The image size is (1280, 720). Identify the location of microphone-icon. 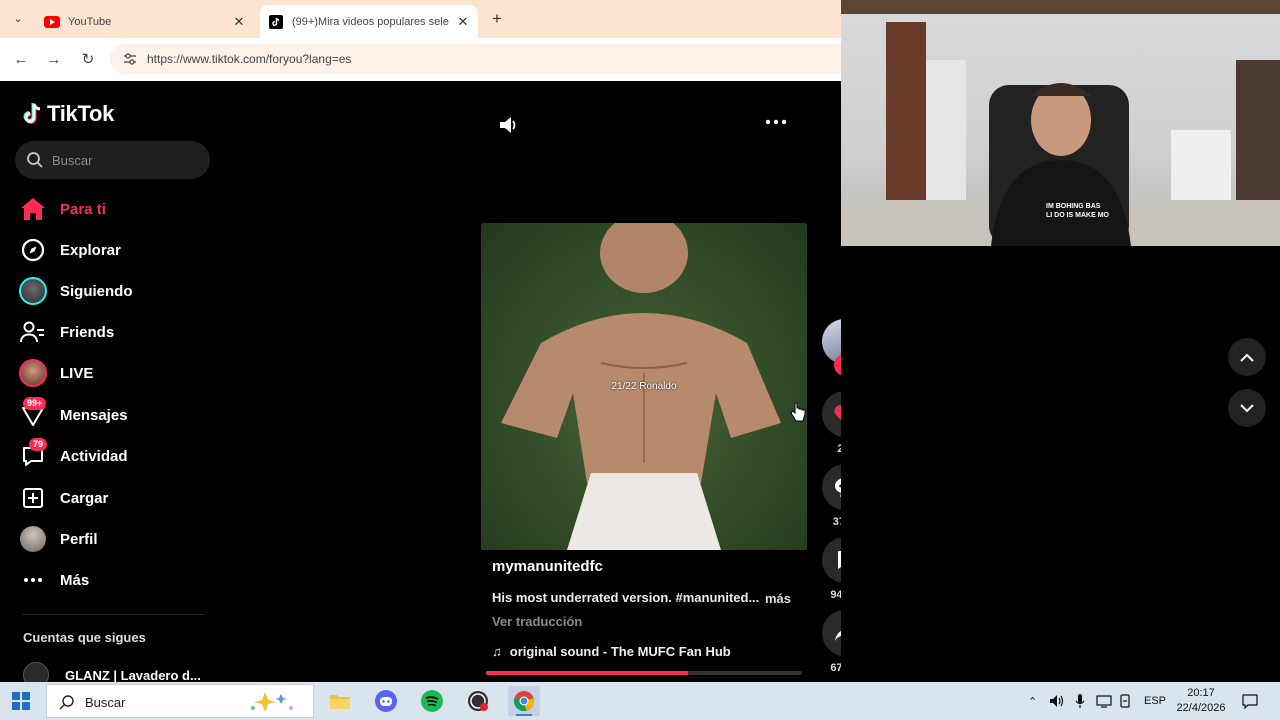
(1080, 701).